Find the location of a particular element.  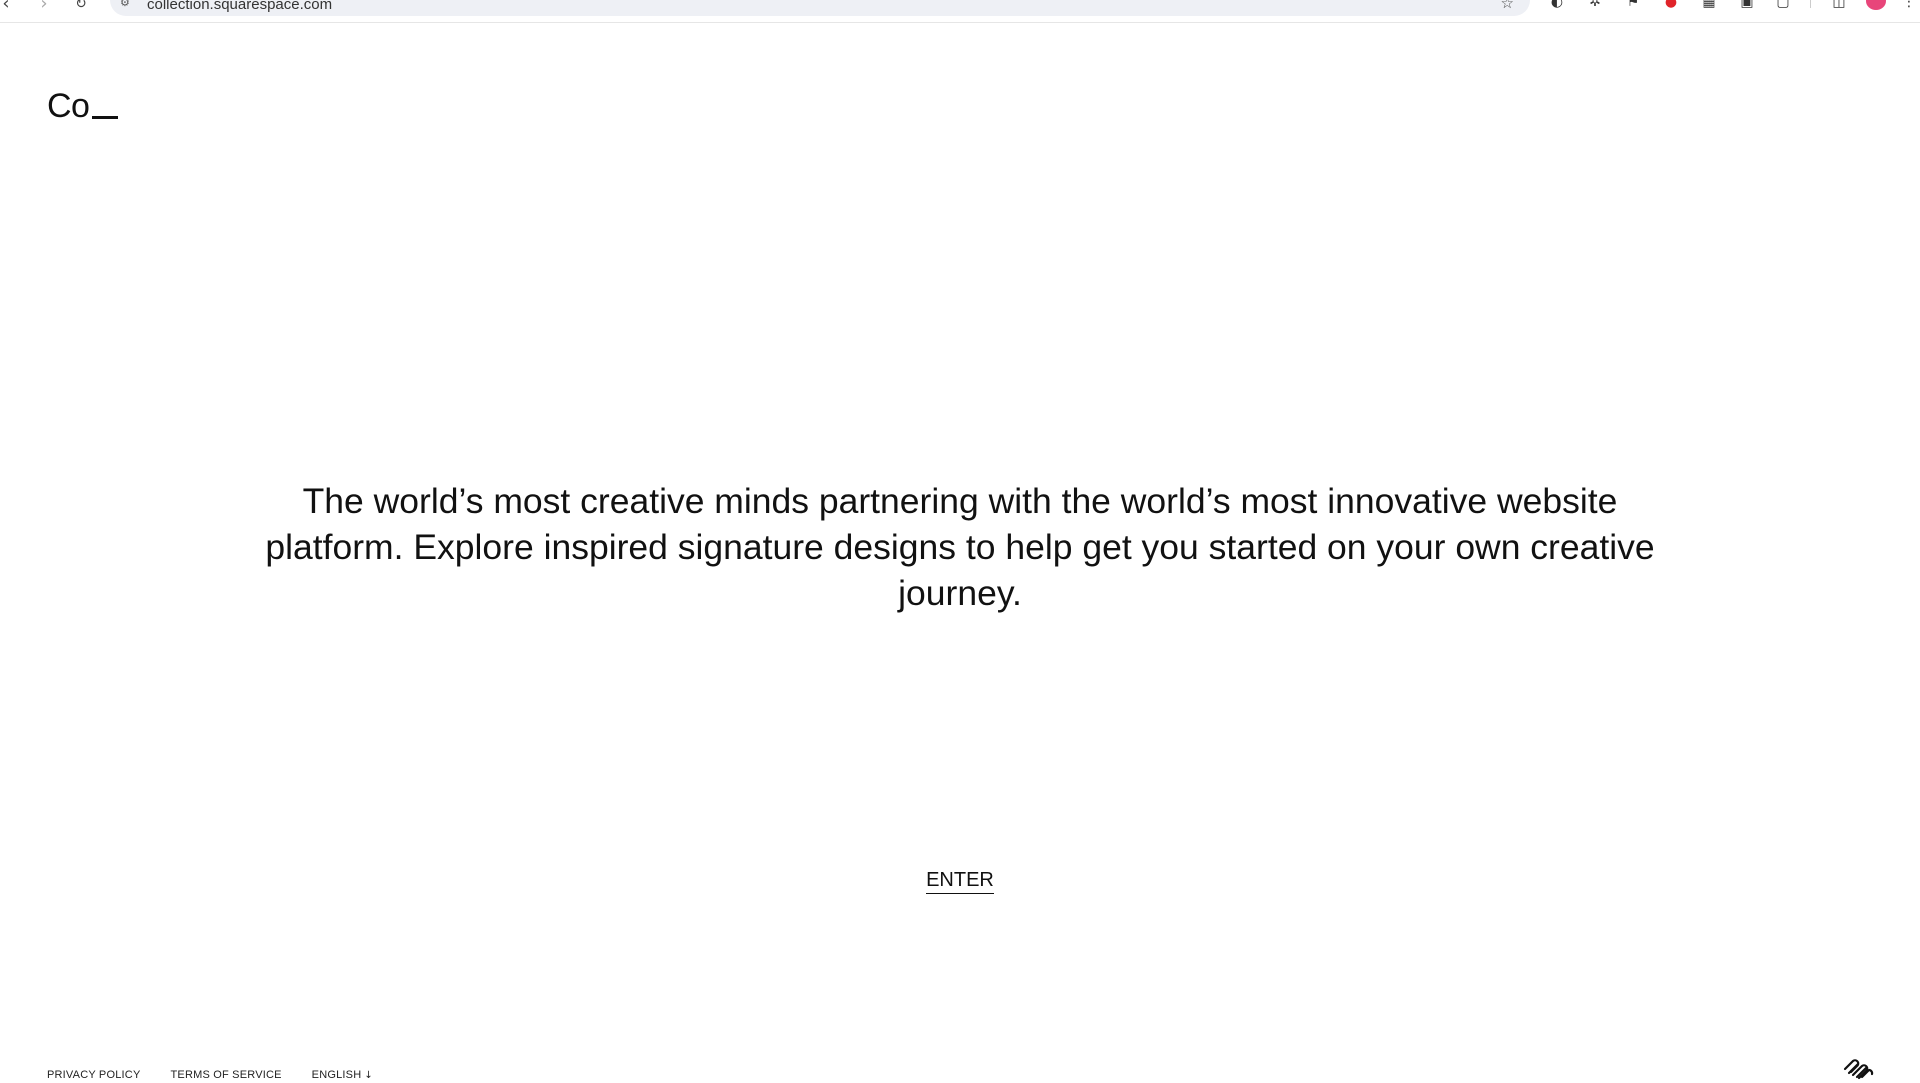

back-arrow-icon: ‹ is located at coordinates (8, 7).